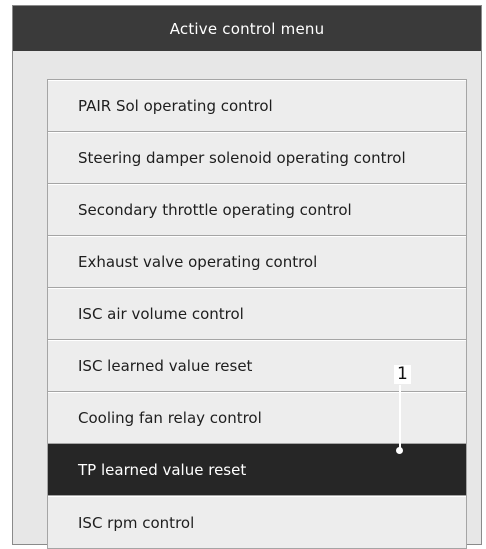 The image size is (486, 549). Describe the element at coordinates (257, 522) in the screenshot. I see `menu-item-isc-rpm-control: ISC rpm control` at that location.